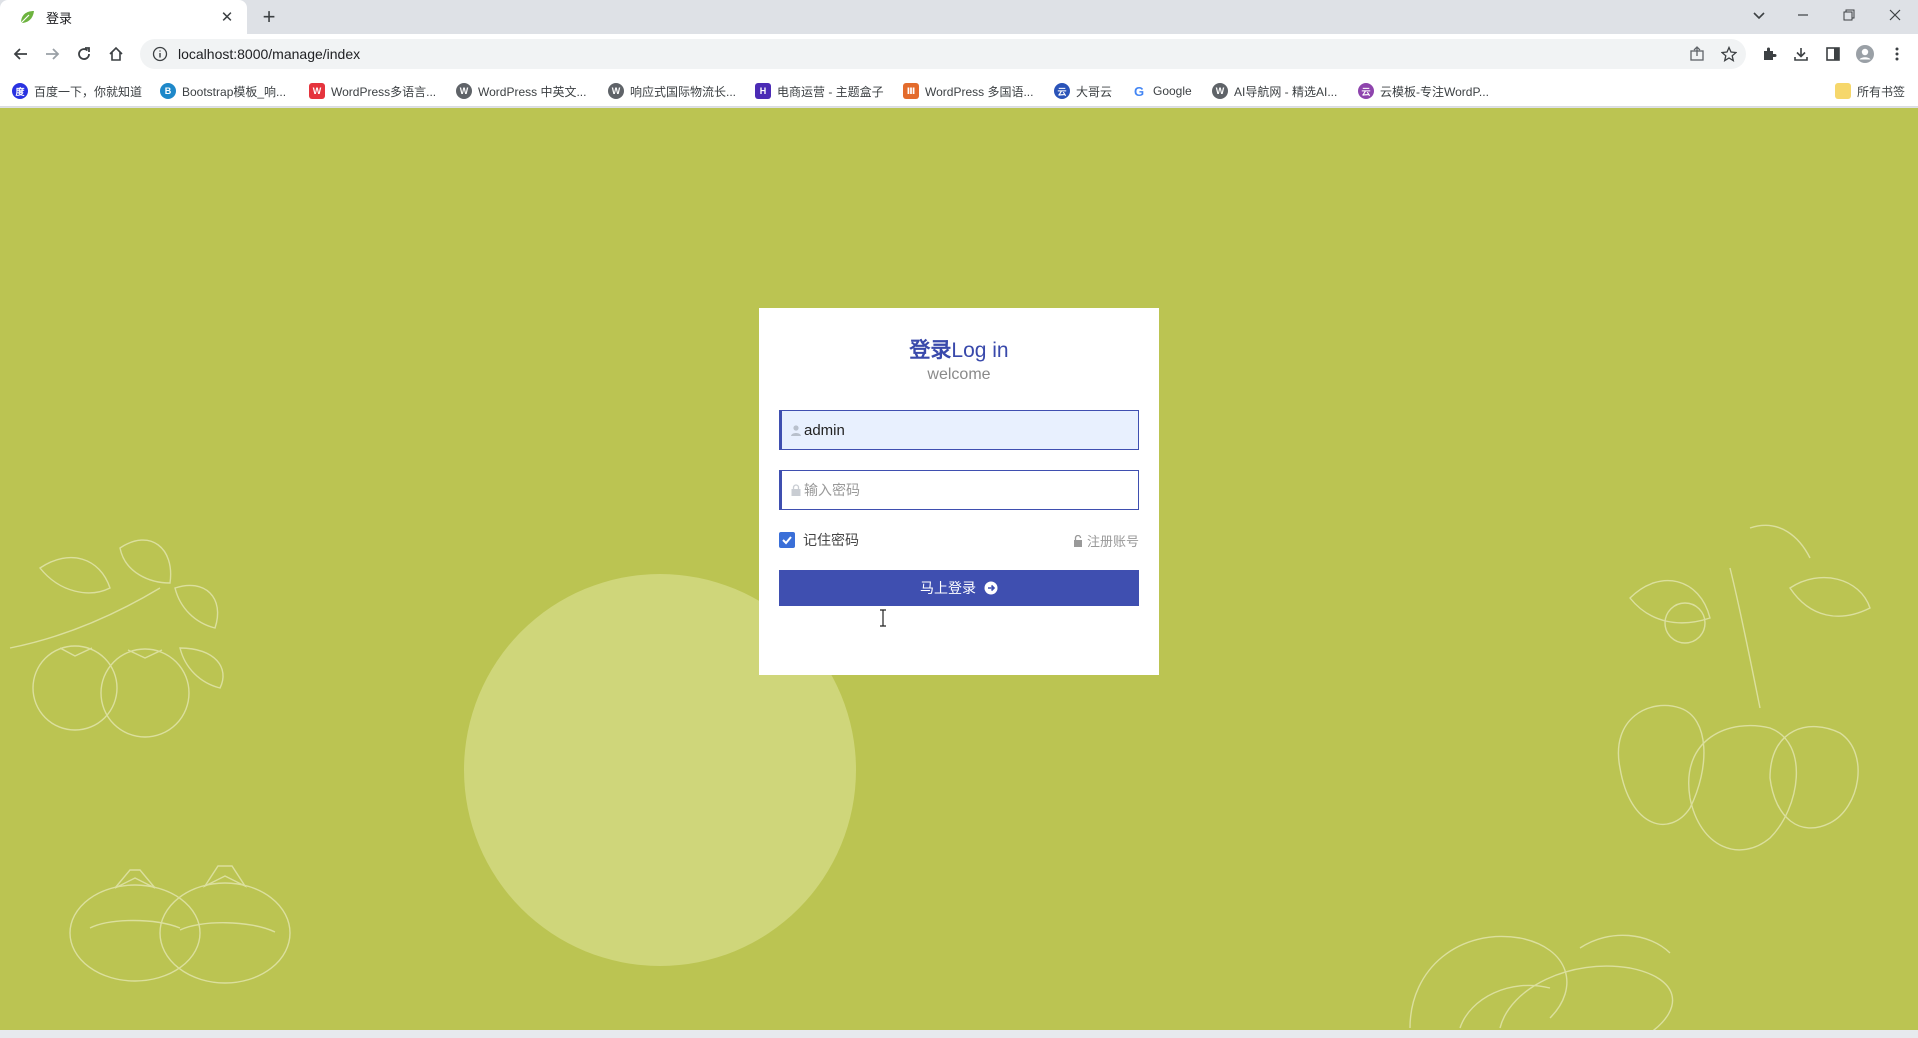  I want to click on download-icon, so click(1801, 54).